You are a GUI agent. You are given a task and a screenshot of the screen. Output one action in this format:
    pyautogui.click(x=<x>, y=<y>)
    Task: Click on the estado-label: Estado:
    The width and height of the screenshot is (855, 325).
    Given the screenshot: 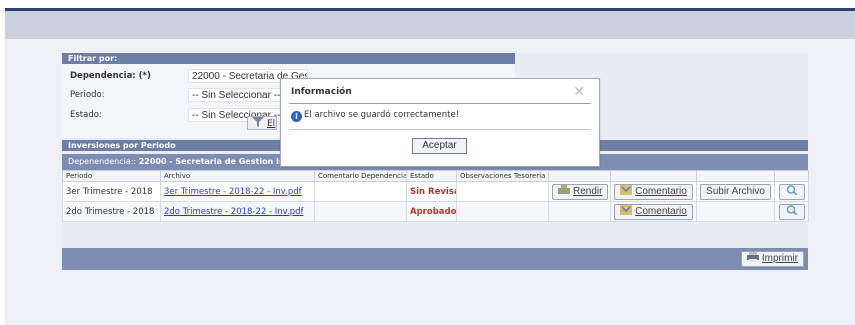 What is the action you would take?
    pyautogui.click(x=86, y=115)
    